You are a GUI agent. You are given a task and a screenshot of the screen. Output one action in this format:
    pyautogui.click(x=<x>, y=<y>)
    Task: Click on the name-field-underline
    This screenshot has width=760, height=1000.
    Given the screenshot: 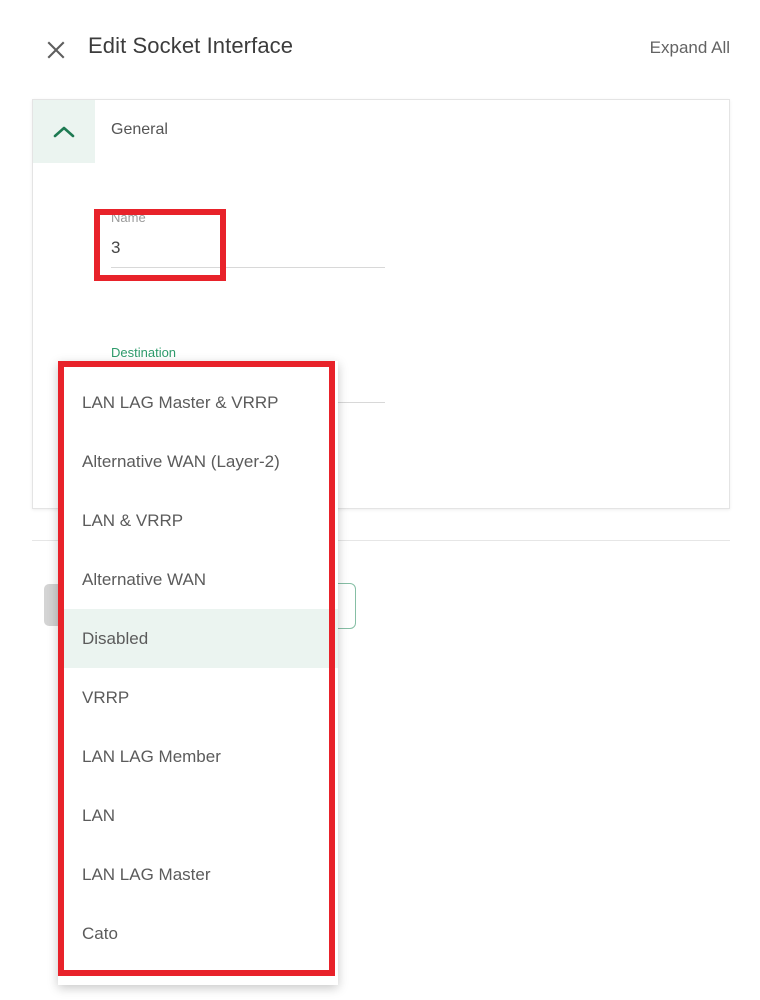 What is the action you would take?
    pyautogui.click(x=248, y=267)
    